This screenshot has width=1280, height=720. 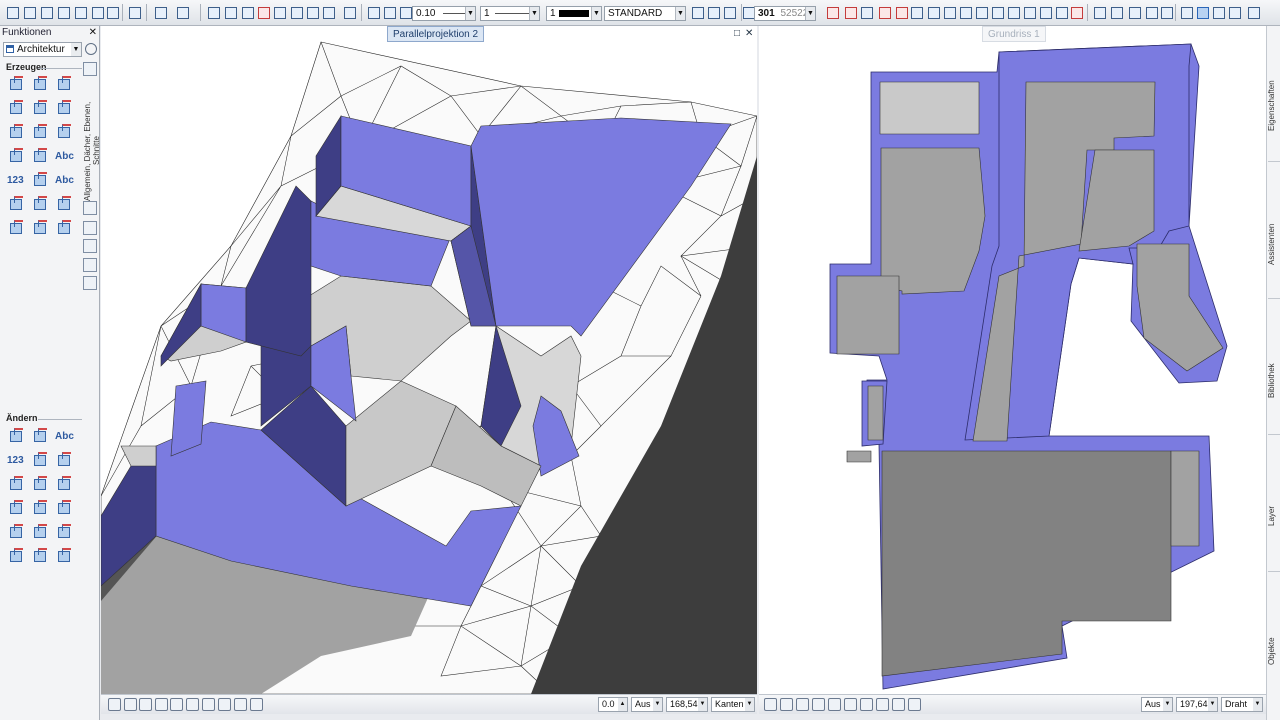 What do you see at coordinates (613, 704) in the screenshot?
I see `angle-field: 0.0 ▲` at bounding box center [613, 704].